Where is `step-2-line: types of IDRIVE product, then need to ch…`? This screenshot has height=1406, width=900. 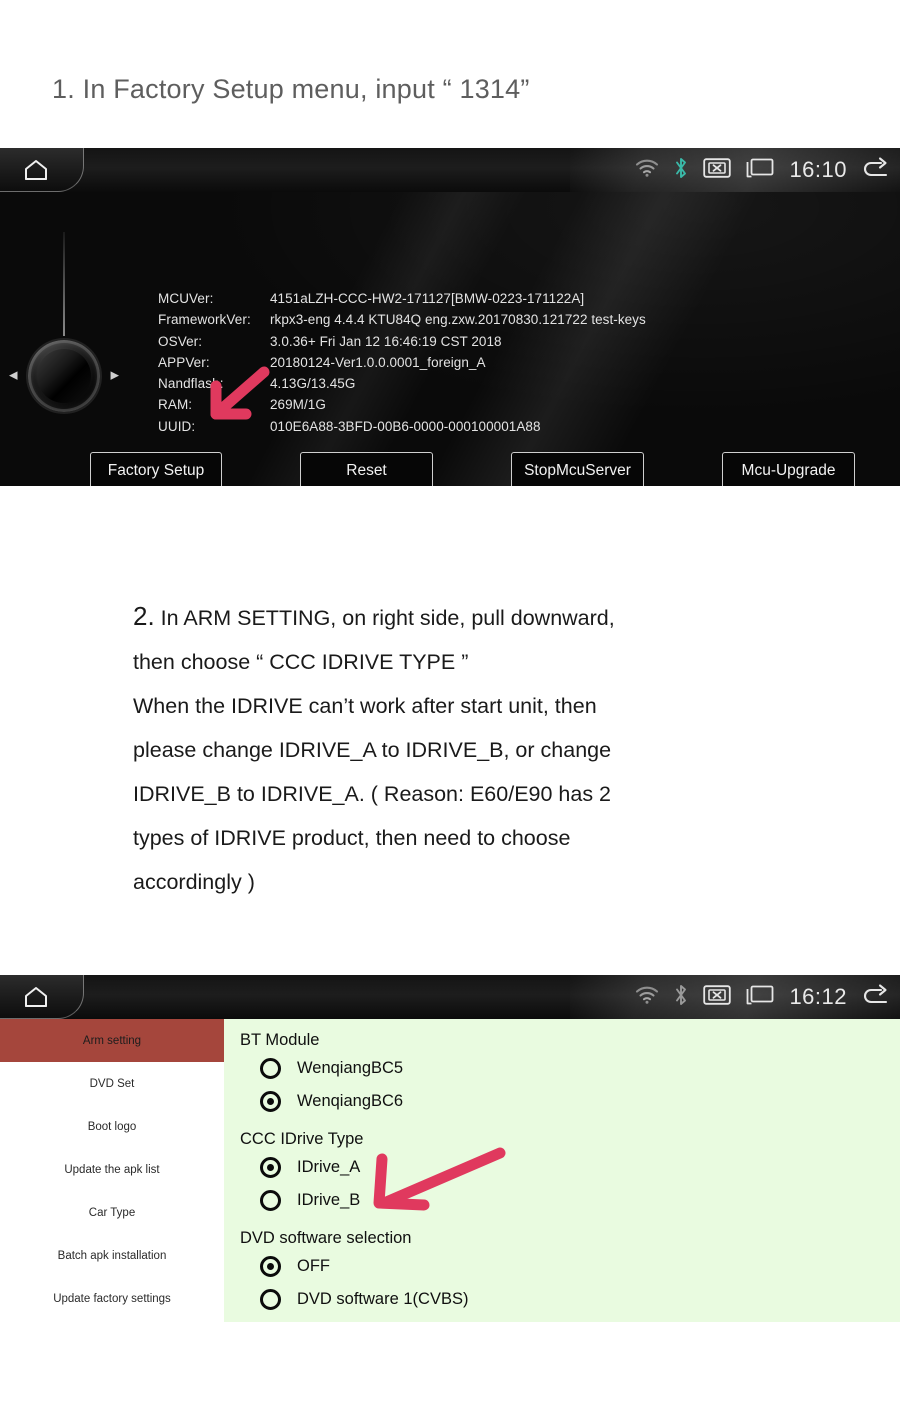
step-2-line: types of IDRIVE product, then need to ch… is located at coordinates (352, 838).